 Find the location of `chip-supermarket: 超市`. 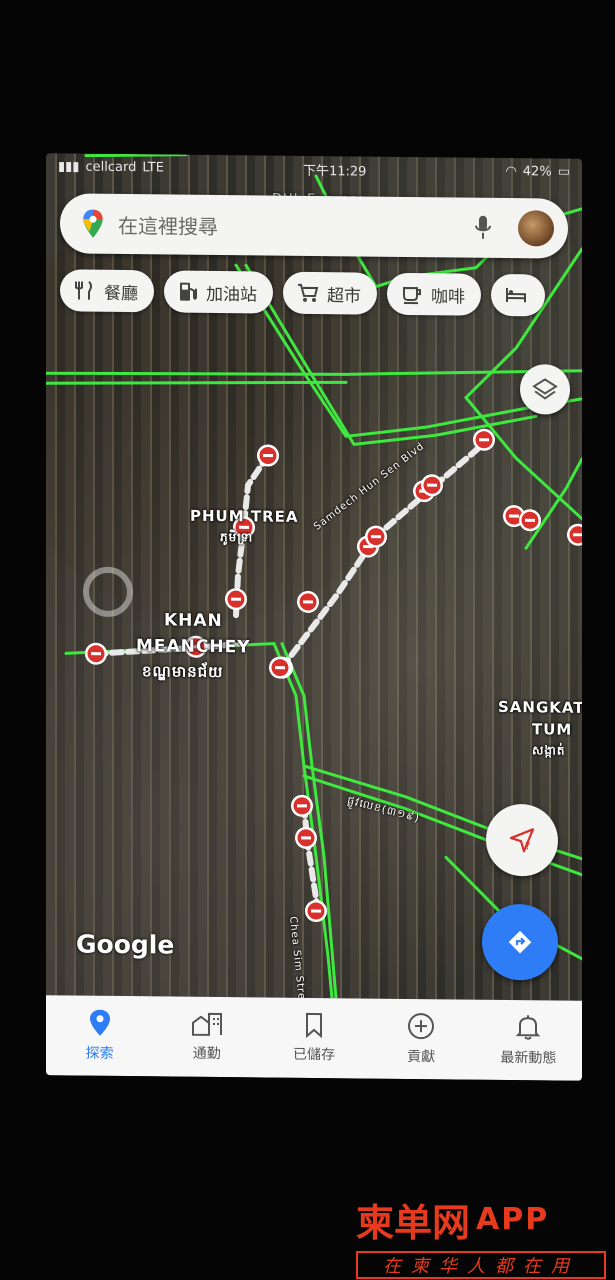

chip-supermarket: 超市 is located at coordinates (330, 293).